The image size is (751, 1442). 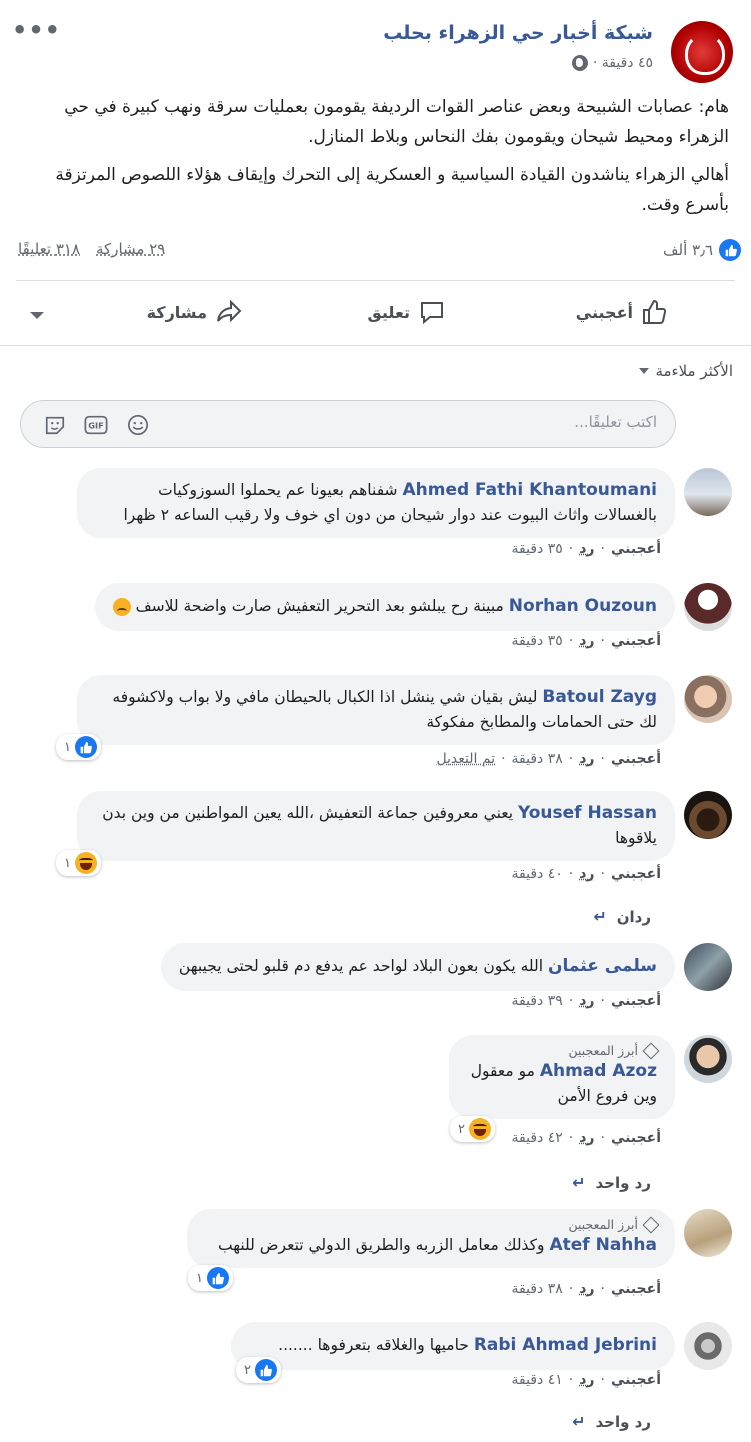 I want to click on reactions-count: ٣٫٦ ألف, so click(x=687, y=250).